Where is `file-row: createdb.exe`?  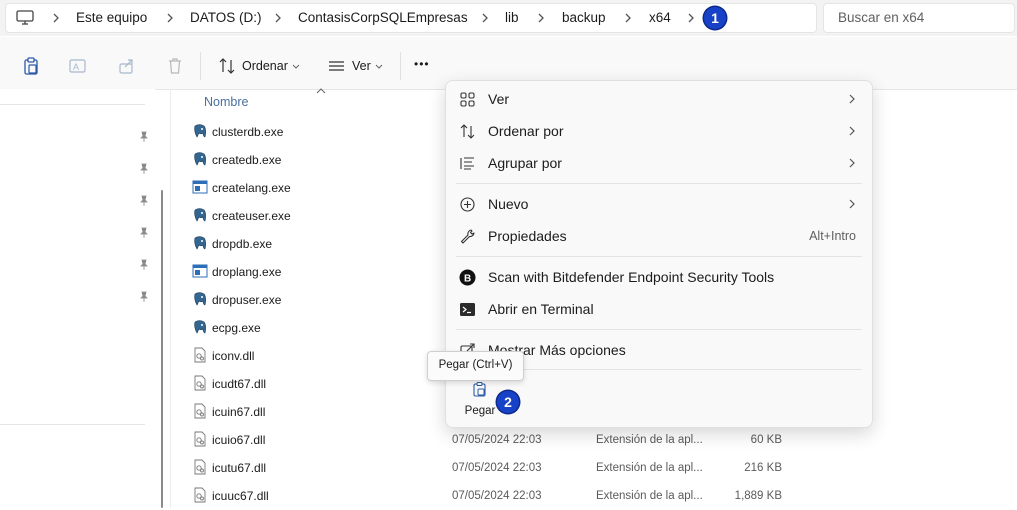 file-row: createdb.exe is located at coordinates (320, 160).